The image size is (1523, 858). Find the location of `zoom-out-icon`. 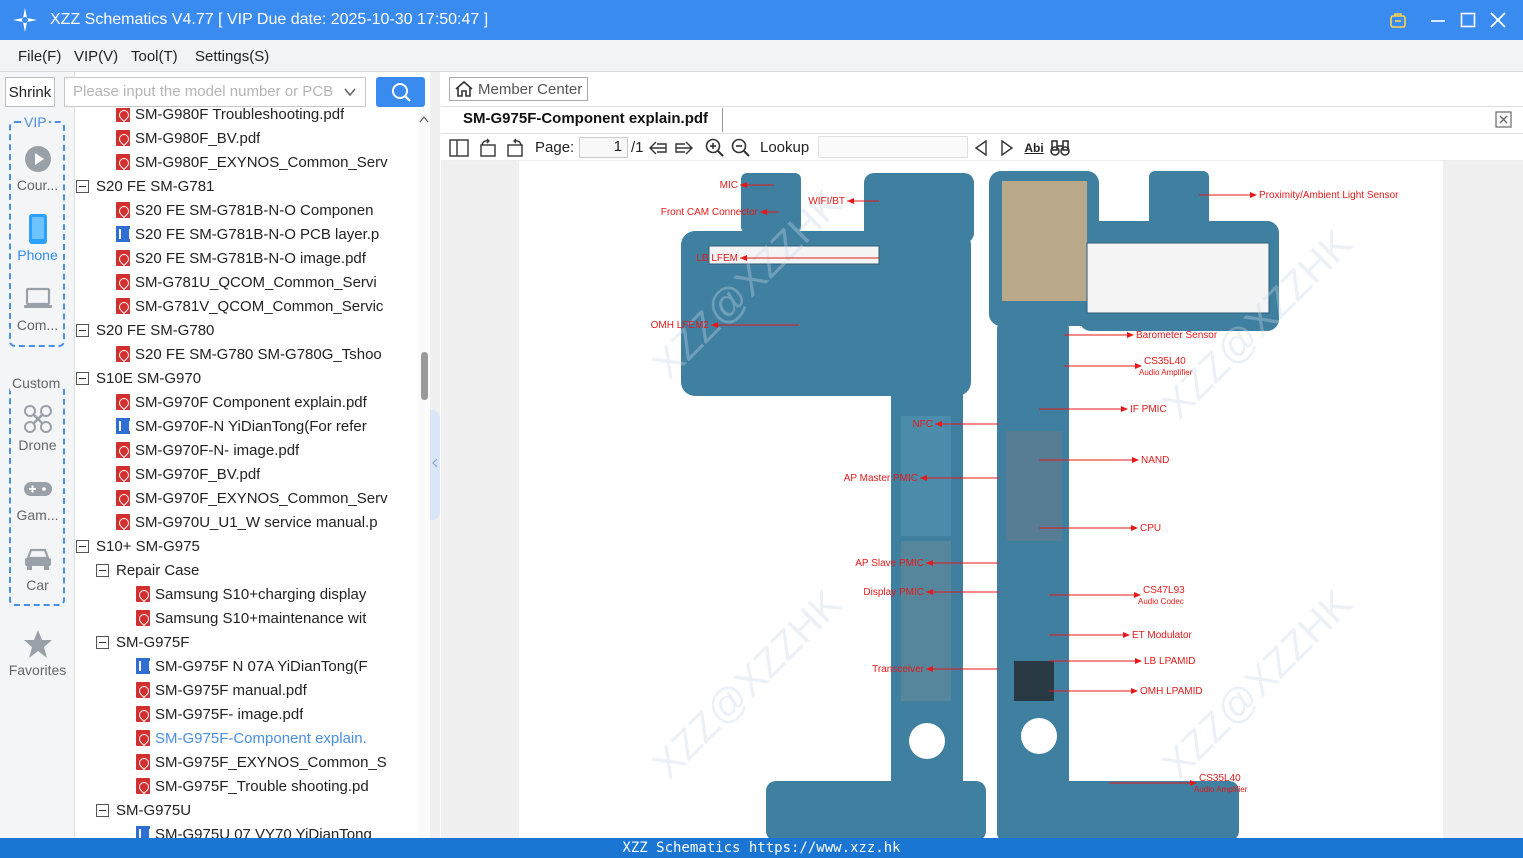

zoom-out-icon is located at coordinates (741, 148).